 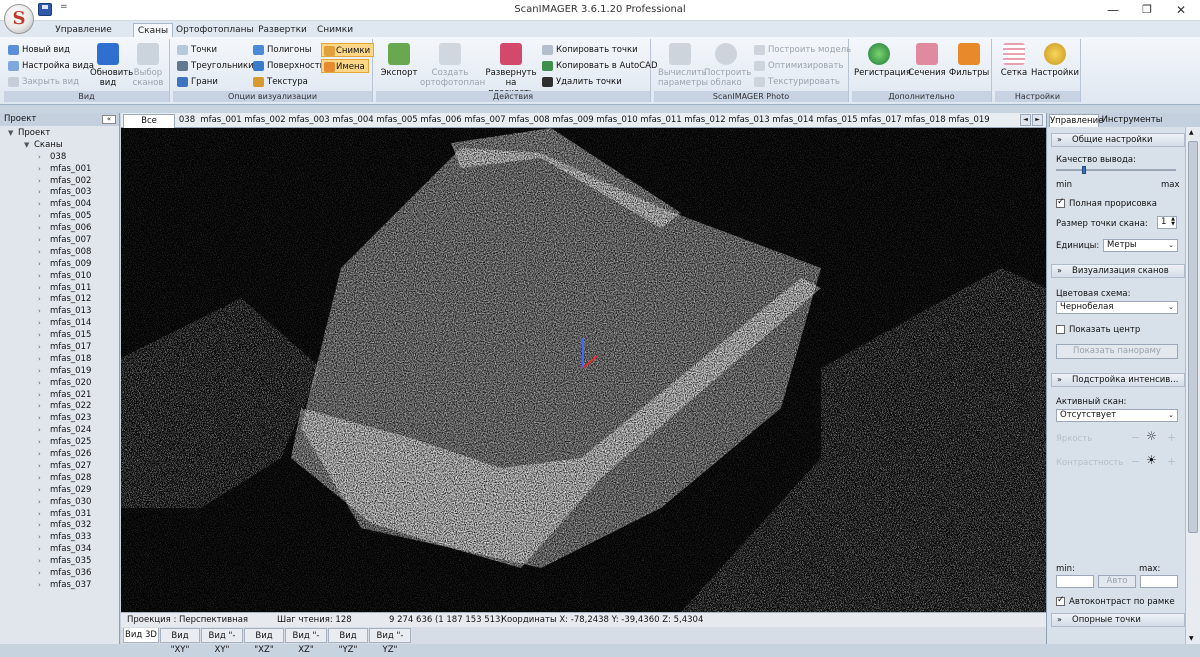 What do you see at coordinates (51, 66) in the screenshot?
I see `view-settings-button: Настройка вида` at bounding box center [51, 66].